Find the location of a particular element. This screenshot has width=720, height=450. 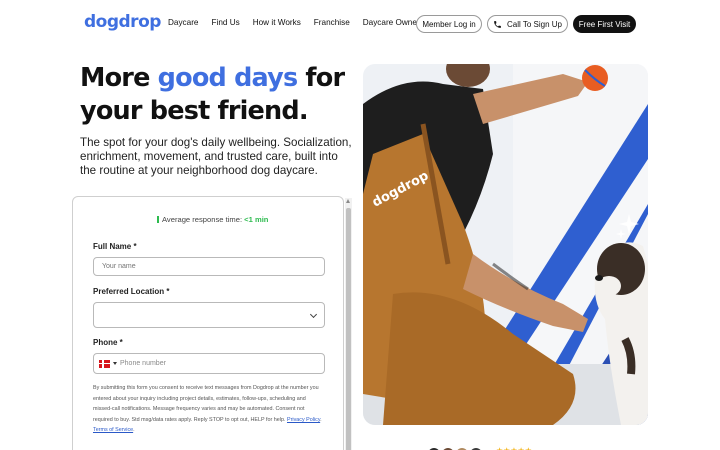

full-name-label: Full Name * is located at coordinates (115, 246).